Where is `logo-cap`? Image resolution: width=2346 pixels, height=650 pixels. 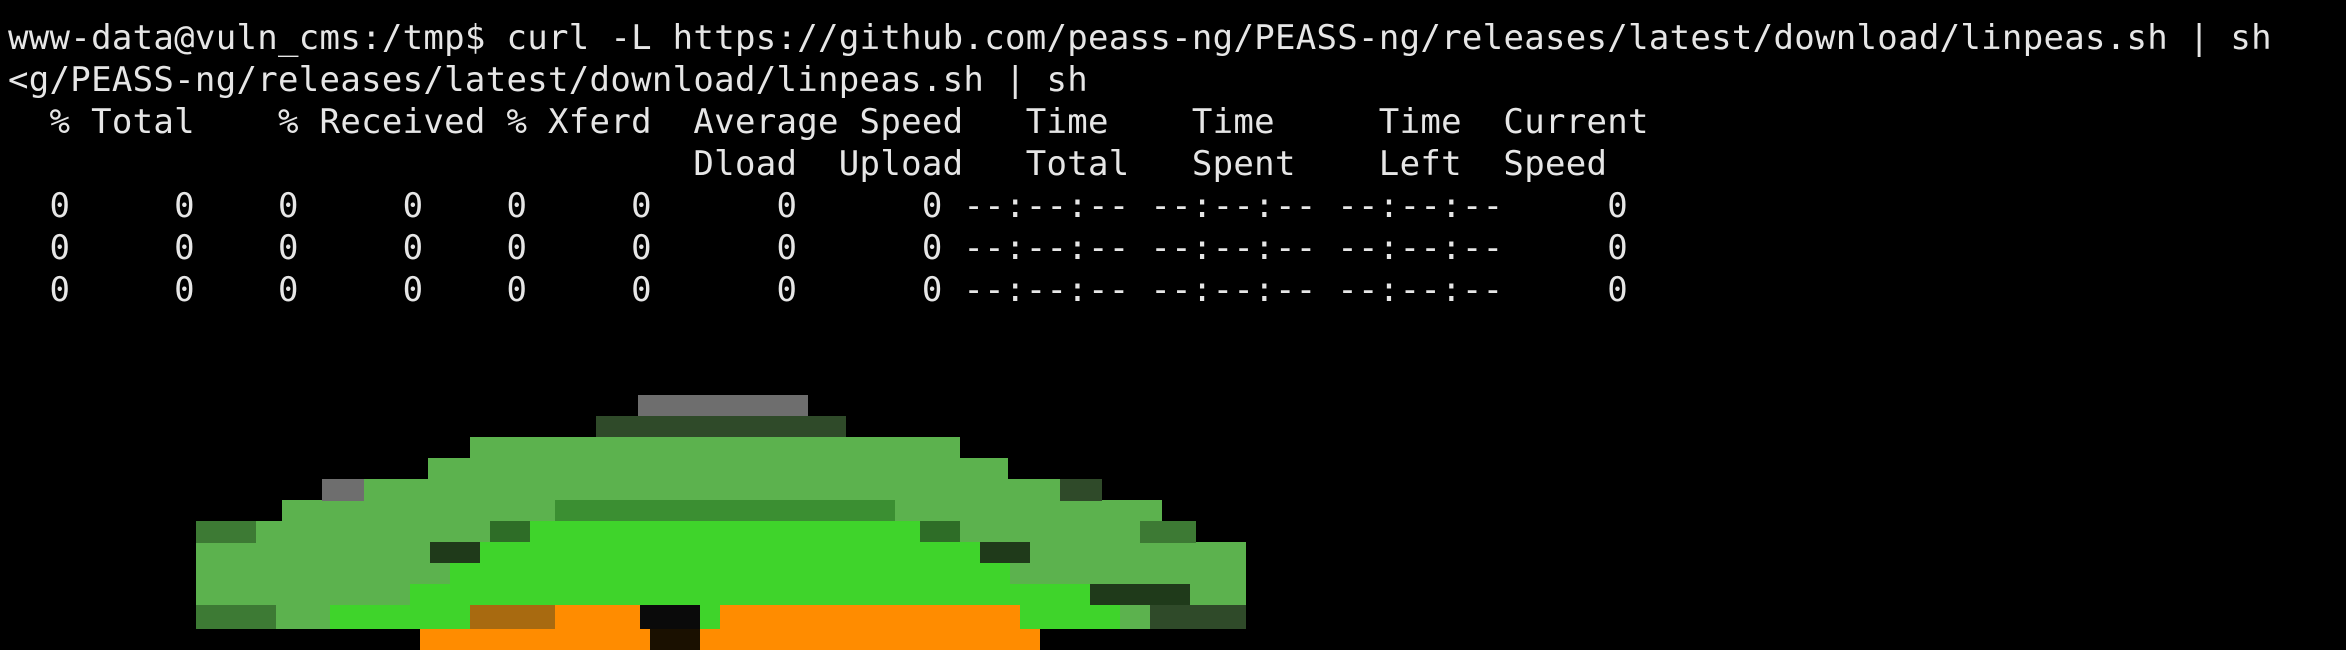 logo-cap is located at coordinates (723, 406).